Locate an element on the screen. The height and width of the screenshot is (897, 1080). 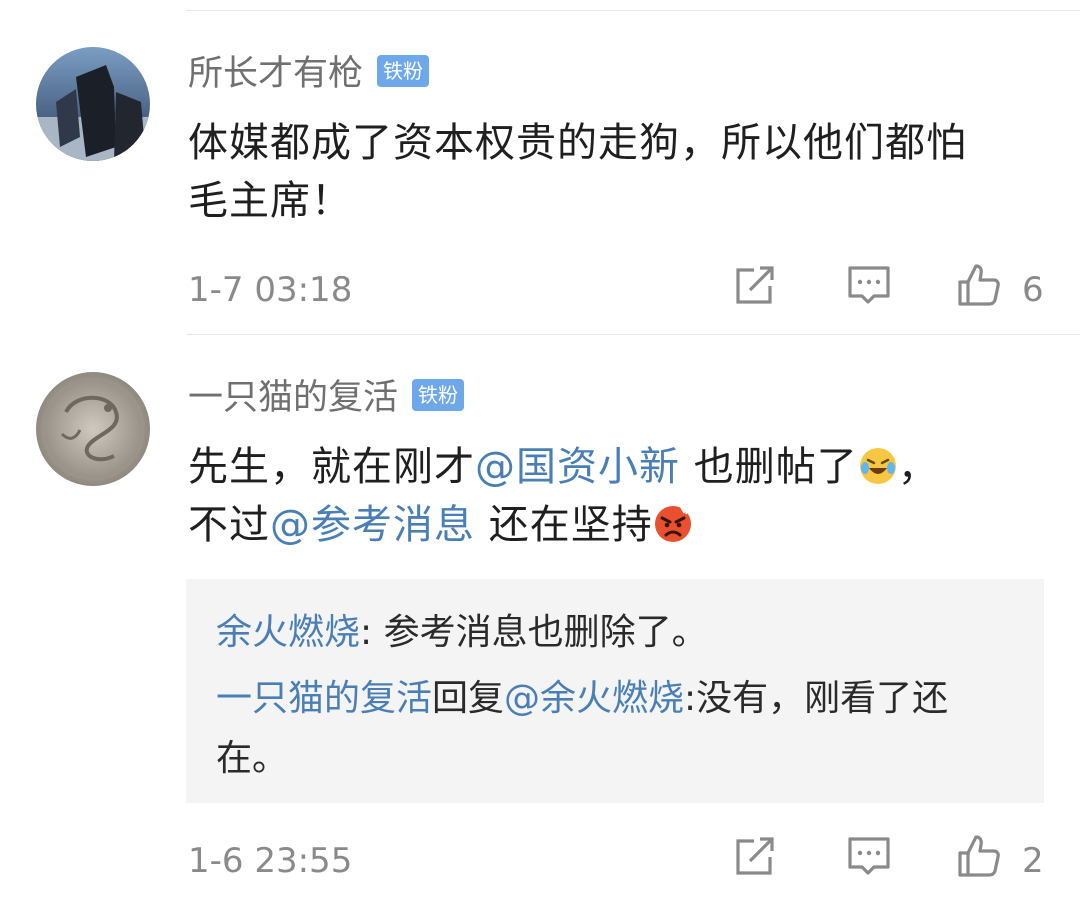
reply-item: 一只猫的复活回复@余火燃烧:没有，刚看了还 在。 is located at coordinates (616, 729).